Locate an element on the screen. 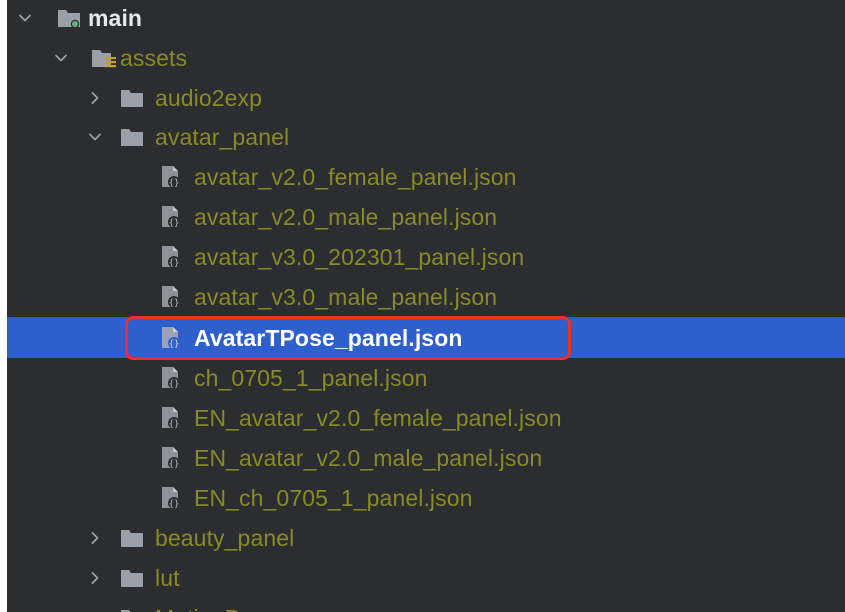  tree-node-label: beauty_panel is located at coordinates (225, 538).